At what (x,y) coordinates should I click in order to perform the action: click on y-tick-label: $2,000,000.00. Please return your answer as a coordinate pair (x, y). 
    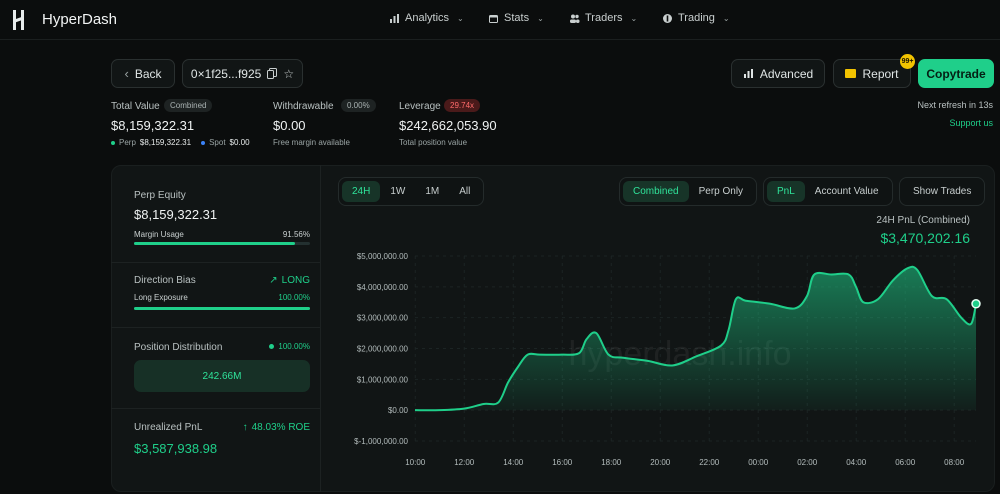
    Looking at the image, I should click on (383, 349).